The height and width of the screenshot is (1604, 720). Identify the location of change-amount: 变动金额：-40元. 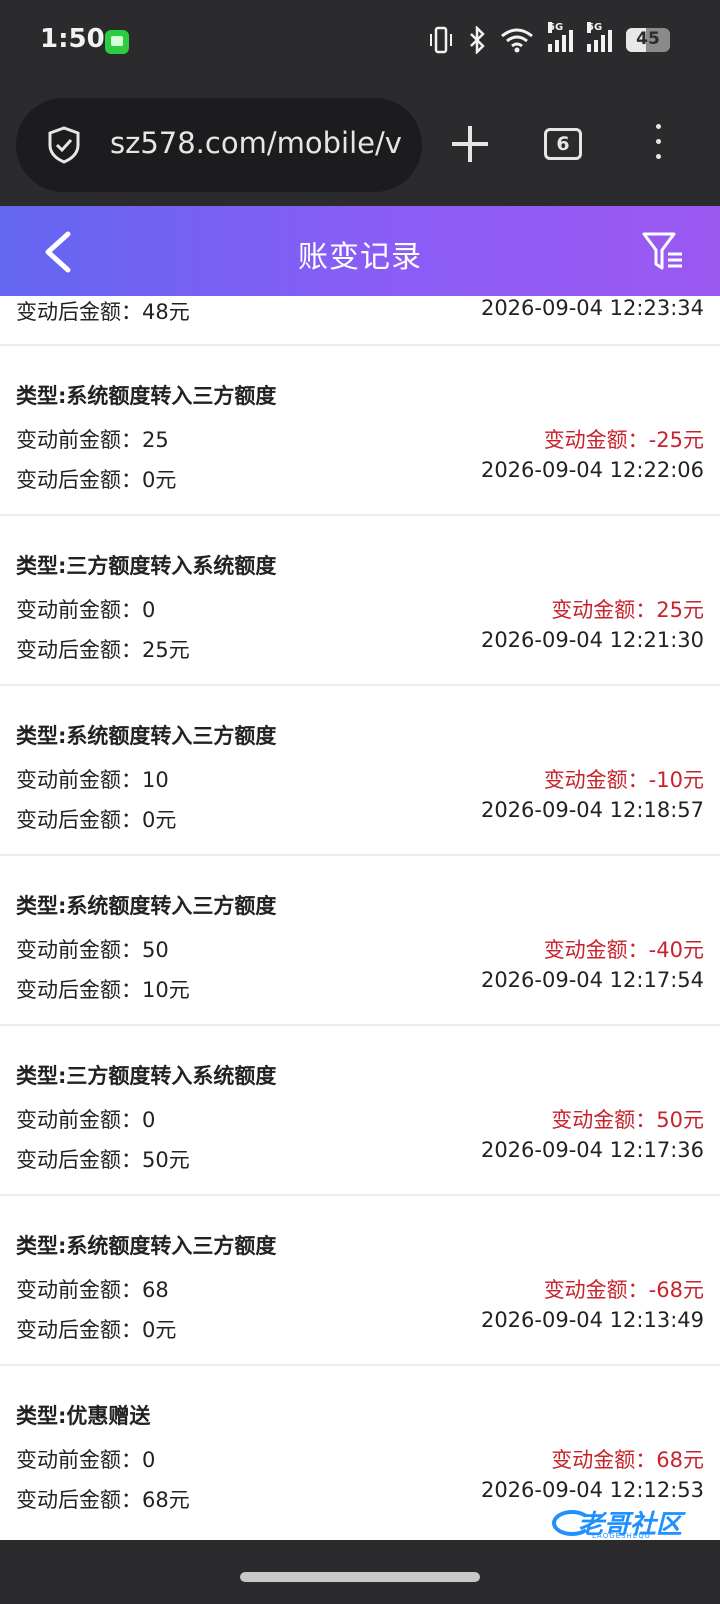
(623, 950).